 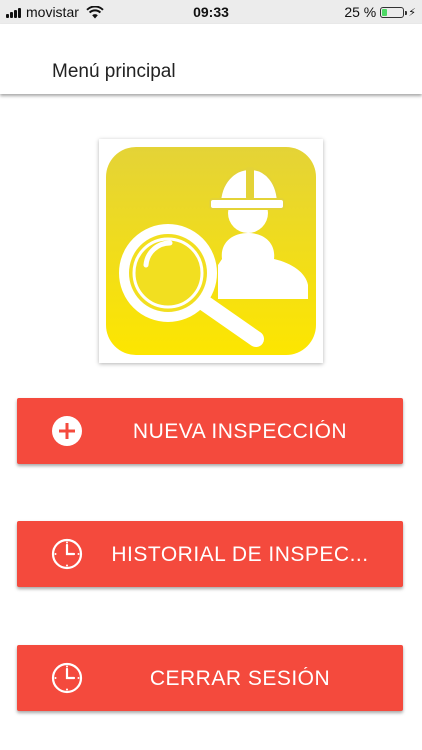 I want to click on charging-bolt-icon: ⚡︎, so click(x=412, y=12).